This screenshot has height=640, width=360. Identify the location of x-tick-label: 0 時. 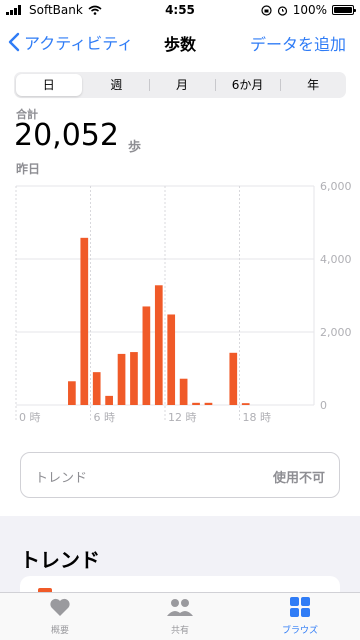
(30, 417).